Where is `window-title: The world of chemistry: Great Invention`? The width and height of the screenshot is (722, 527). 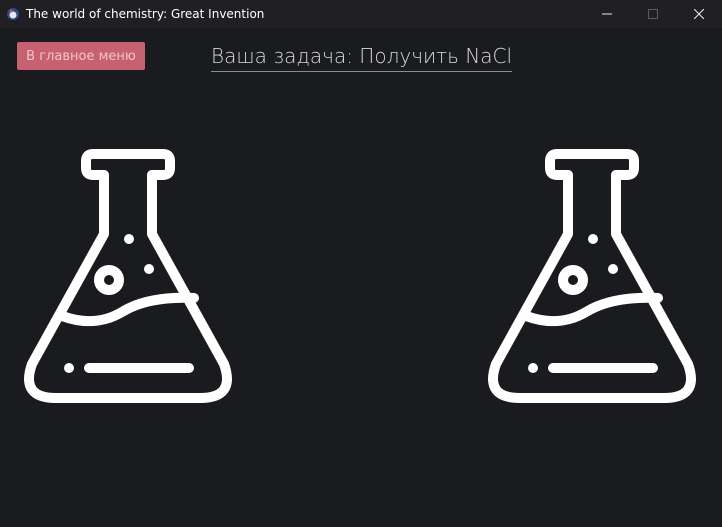
window-title: The world of chemistry: Great Invention is located at coordinates (145, 14).